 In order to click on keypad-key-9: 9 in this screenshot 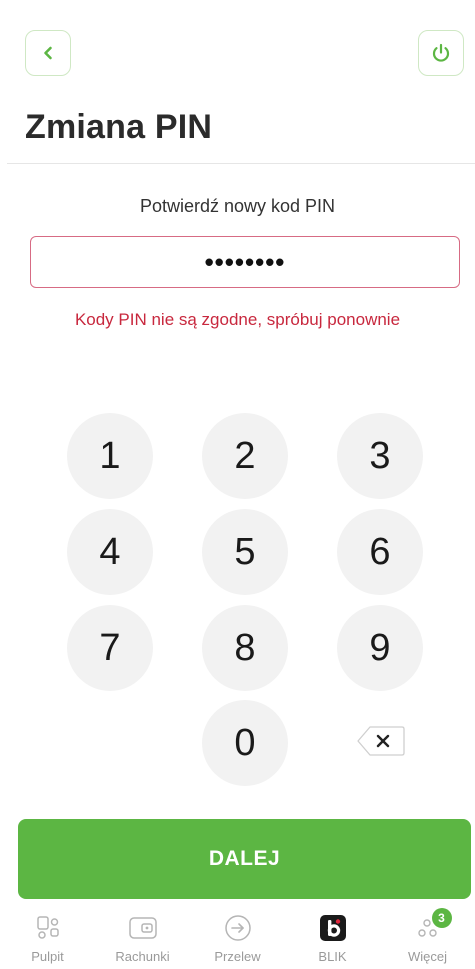, I will do `click(380, 648)`.